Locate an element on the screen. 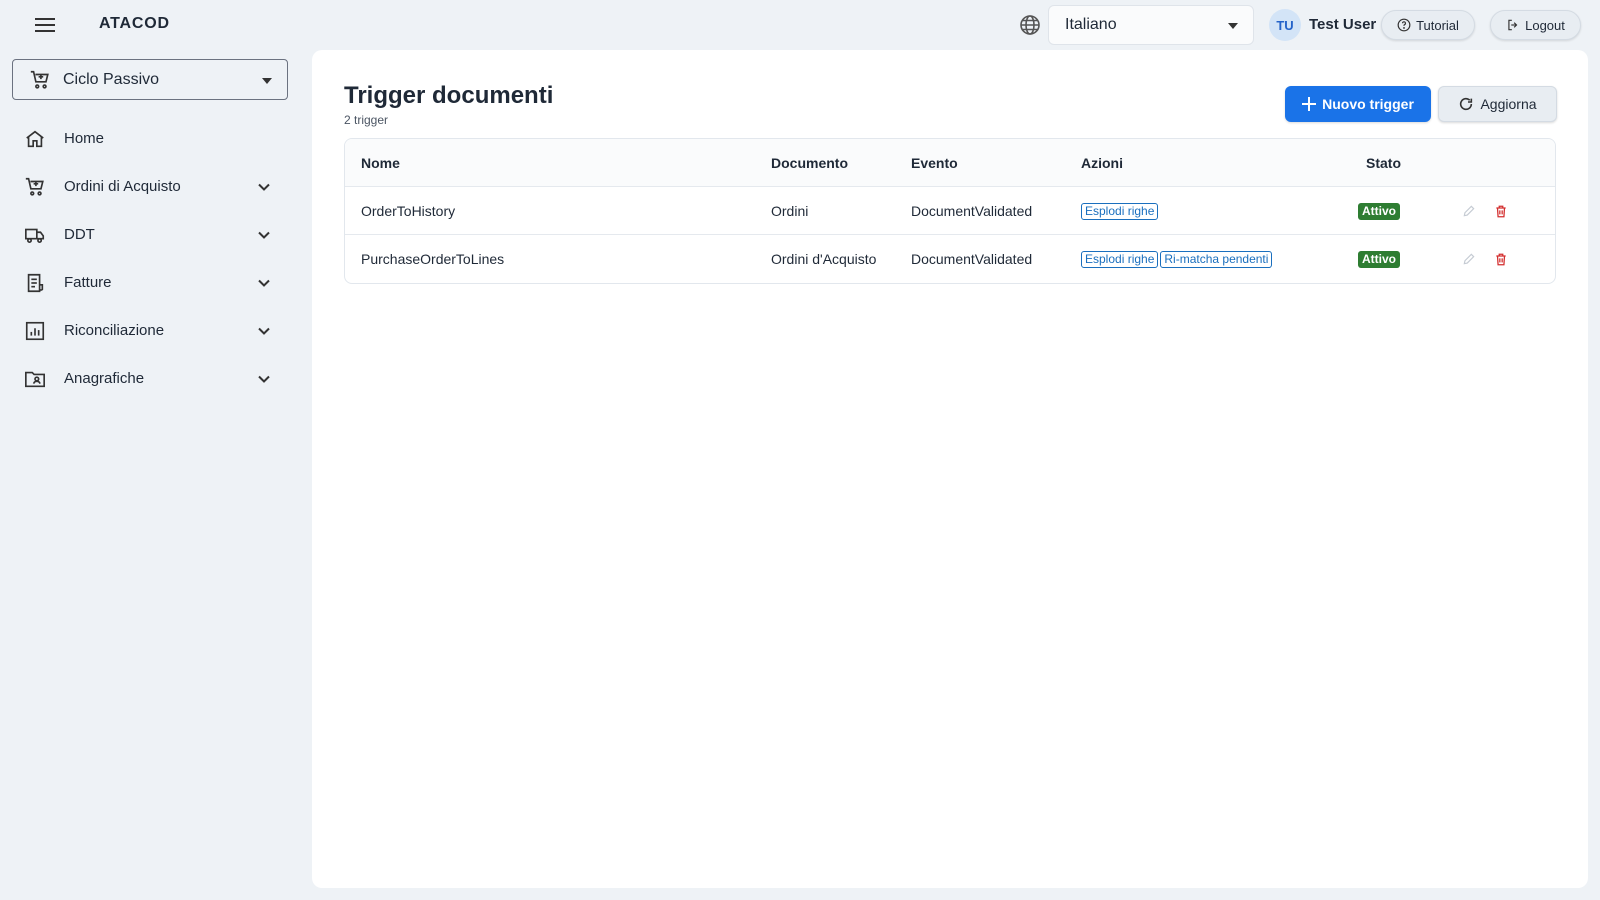  cell-documento: Ordini d'Acquisto is located at coordinates (824, 259).